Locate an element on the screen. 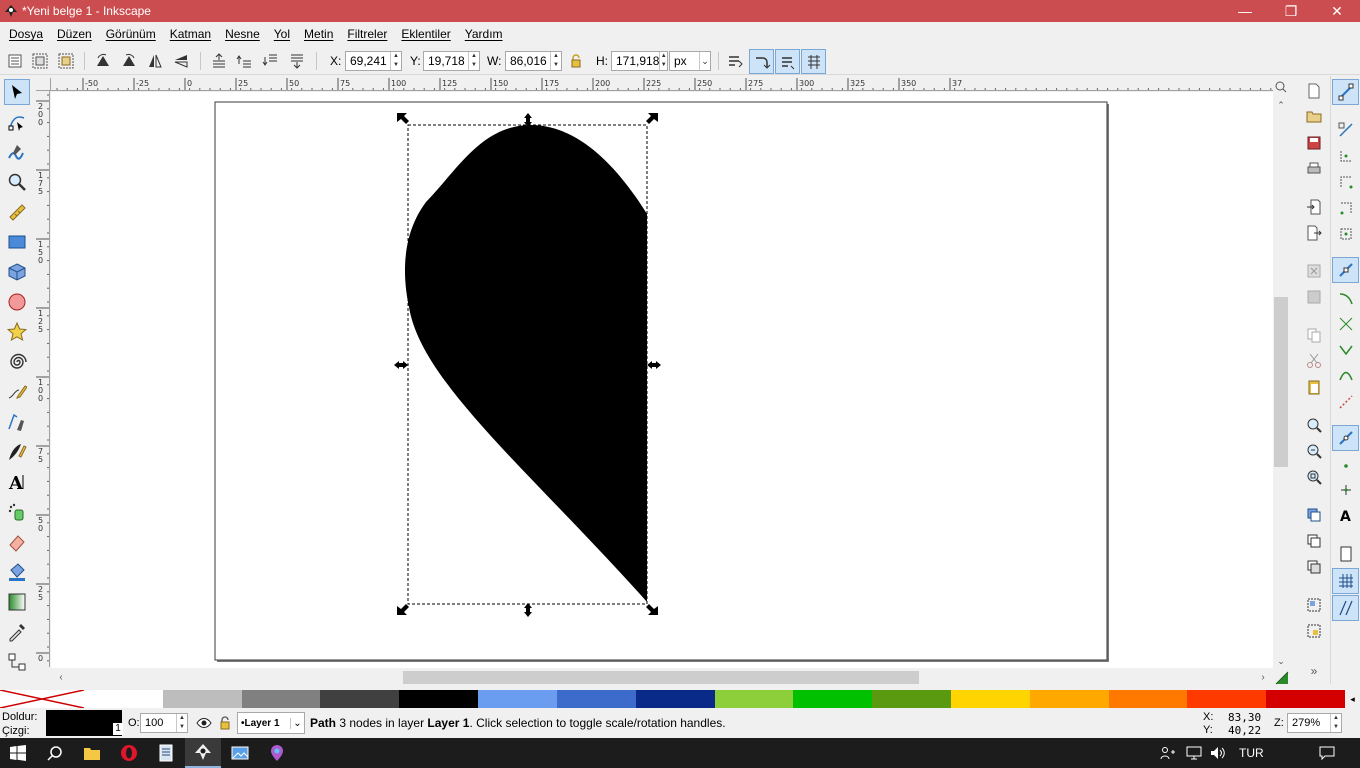 Image resolution: width=1360 pixels, height=768 pixels. duplicate-icon is located at coordinates (1314, 515).